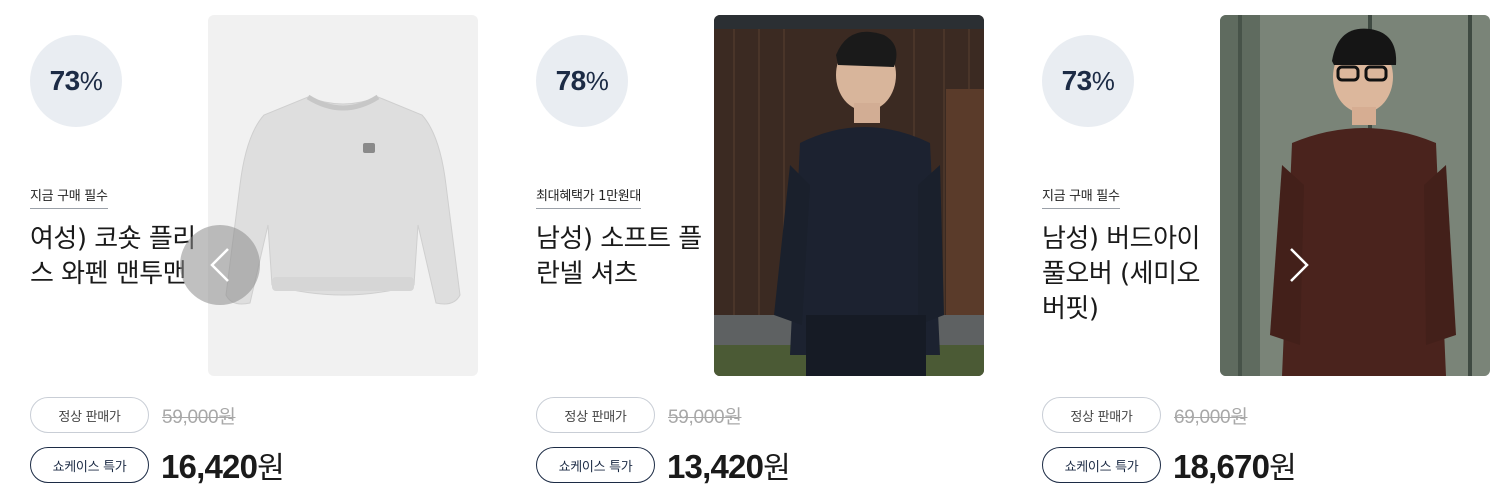 The height and width of the screenshot is (489, 1502). What do you see at coordinates (588, 197) in the screenshot?
I see `promo-tag: 최대혜택가 1만원대` at bounding box center [588, 197].